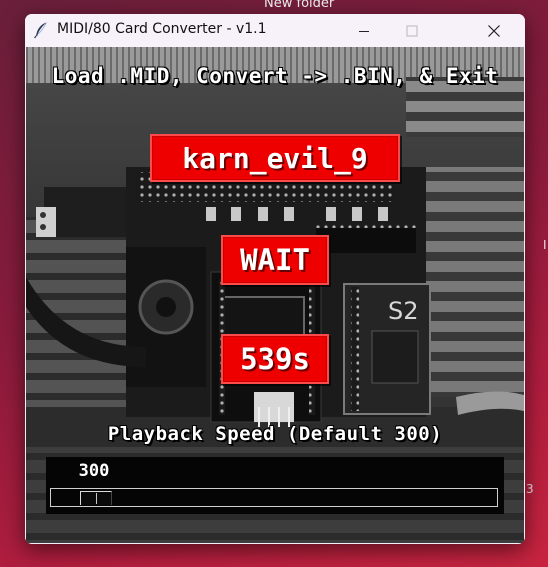  I want to click on feather-icon, so click(41, 30).